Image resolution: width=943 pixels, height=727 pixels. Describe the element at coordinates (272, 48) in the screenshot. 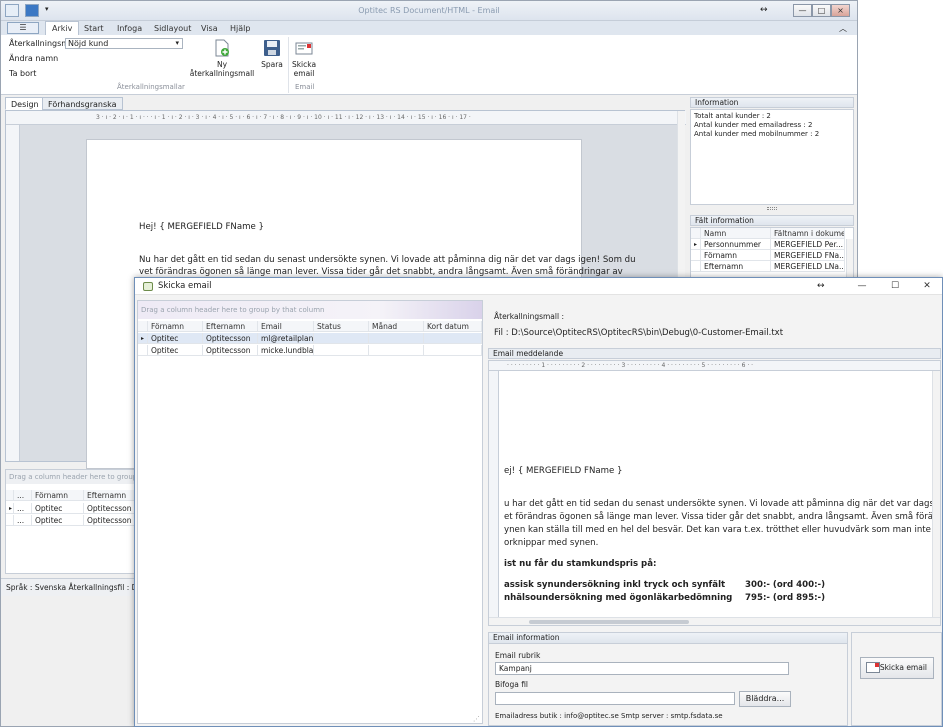

I see `floppy-disk-icon` at that location.